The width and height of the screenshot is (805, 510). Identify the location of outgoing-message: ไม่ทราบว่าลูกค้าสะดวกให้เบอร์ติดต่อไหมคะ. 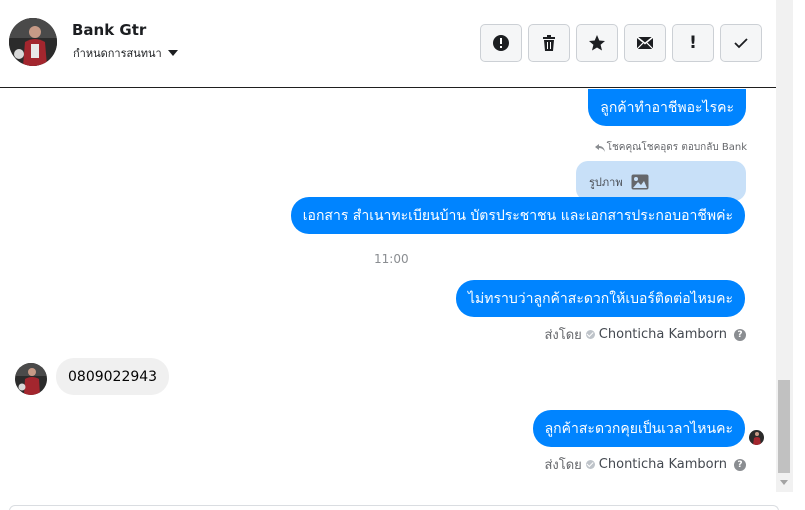
(600, 298).